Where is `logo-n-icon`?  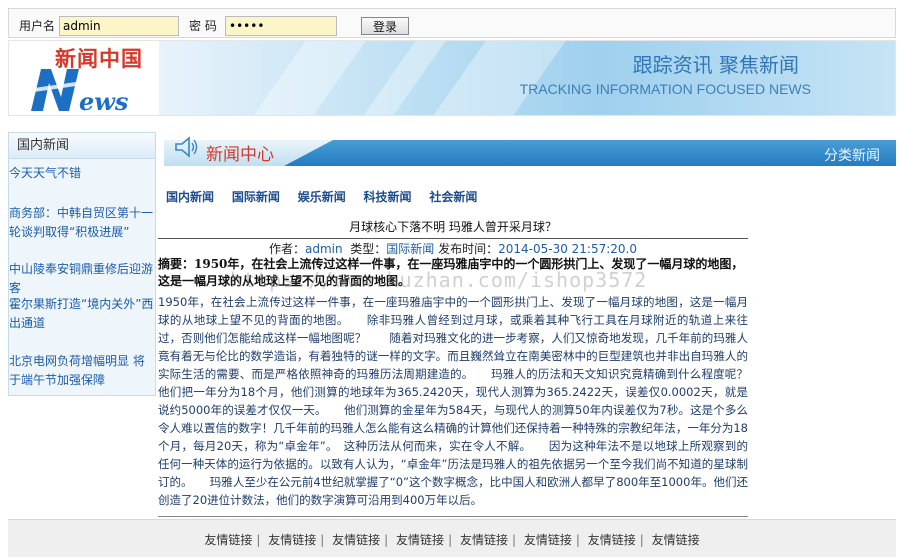 logo-n-icon is located at coordinates (55, 90).